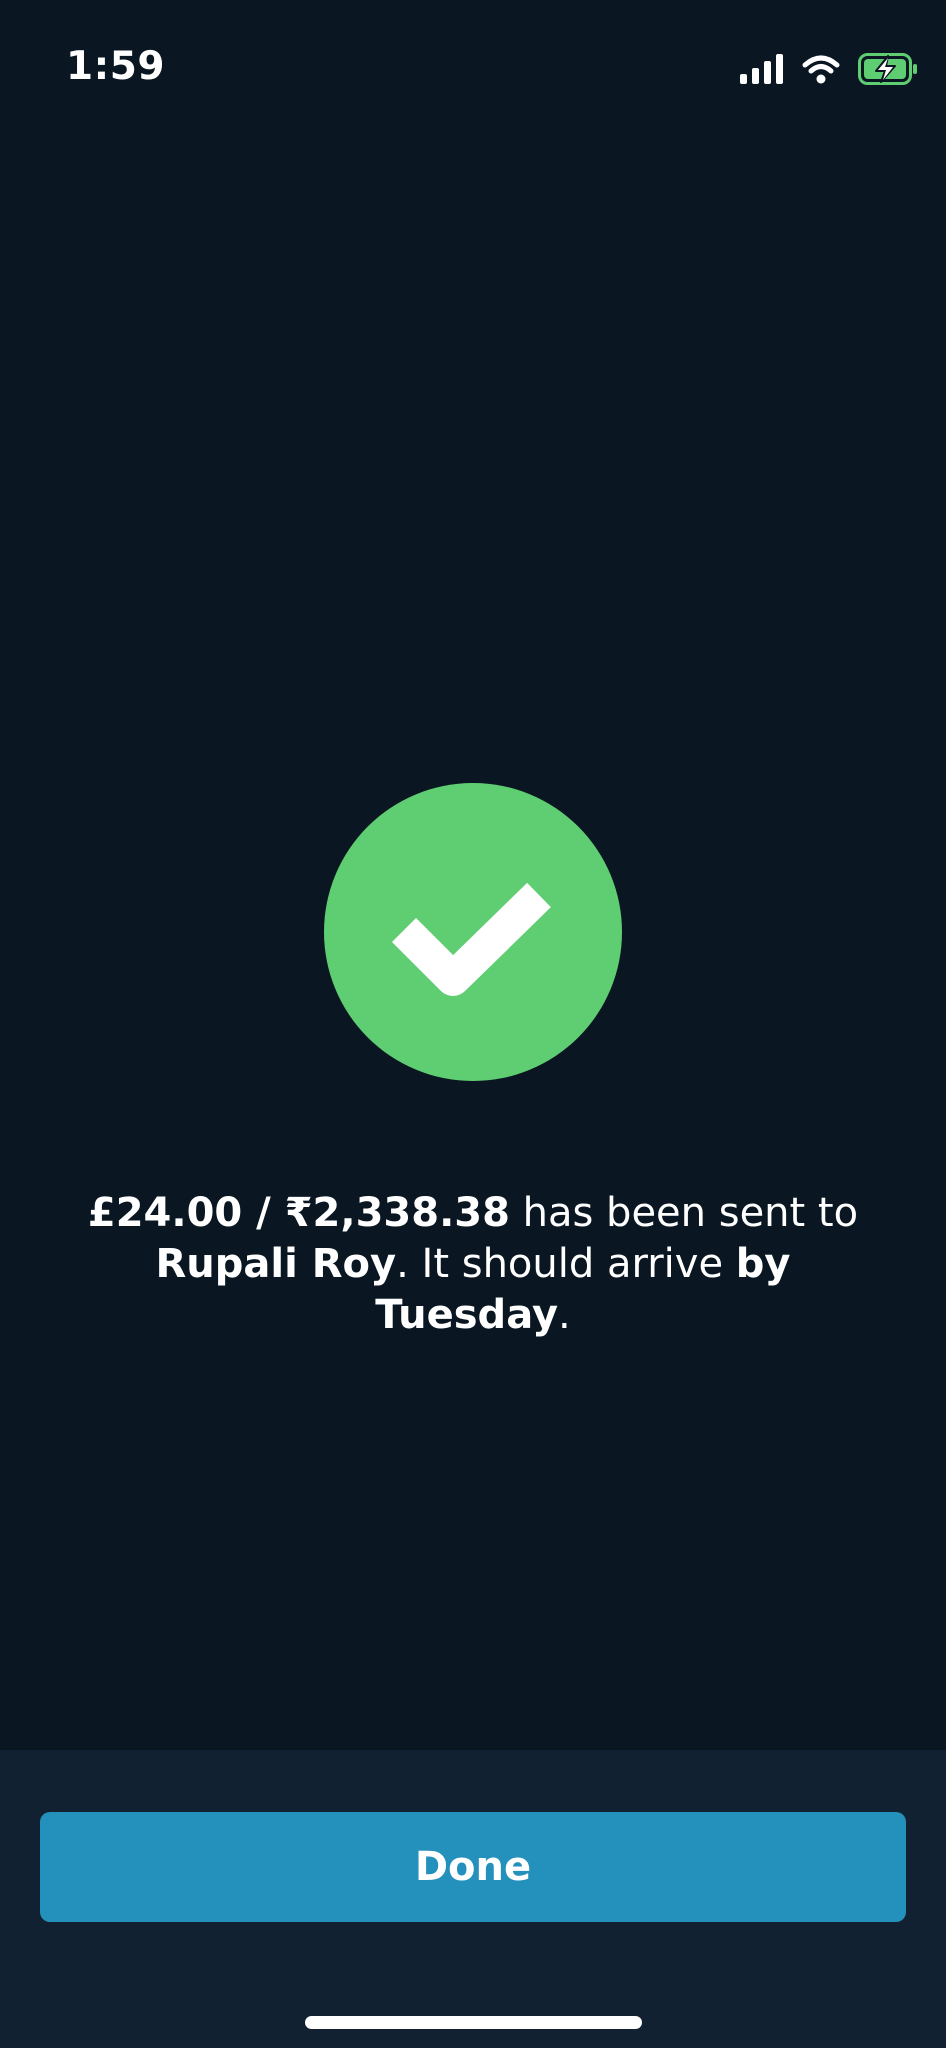 The width and height of the screenshot is (946, 2048). What do you see at coordinates (564, 1315) in the screenshot?
I see `end-punctuation: .` at bounding box center [564, 1315].